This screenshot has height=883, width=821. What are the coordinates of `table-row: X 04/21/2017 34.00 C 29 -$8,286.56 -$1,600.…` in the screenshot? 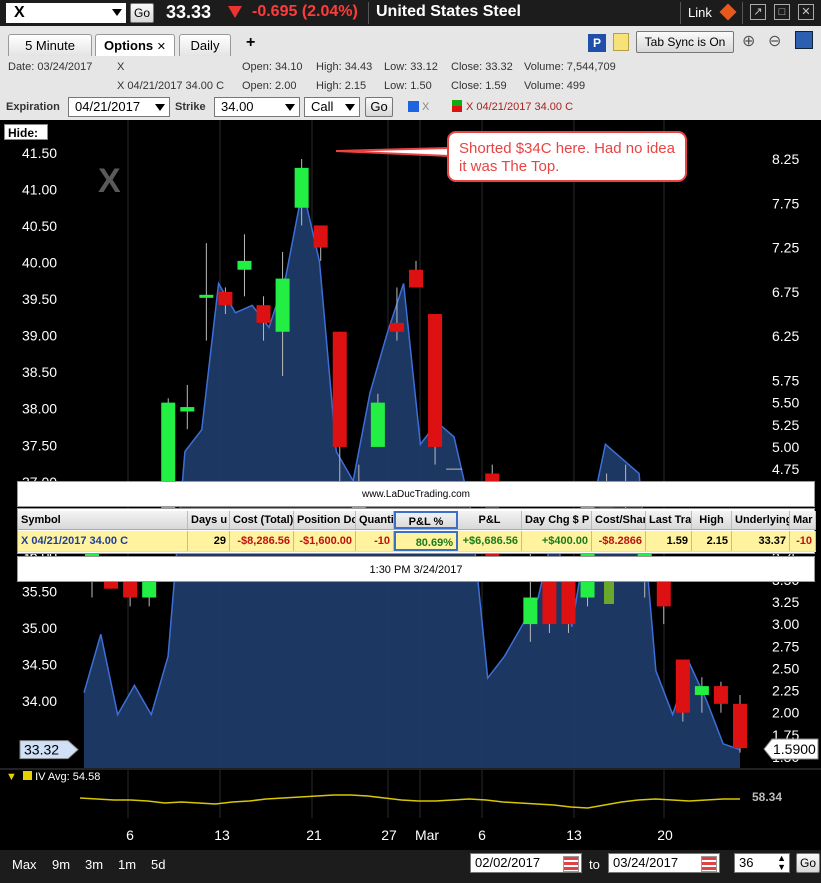 It's located at (417, 541).